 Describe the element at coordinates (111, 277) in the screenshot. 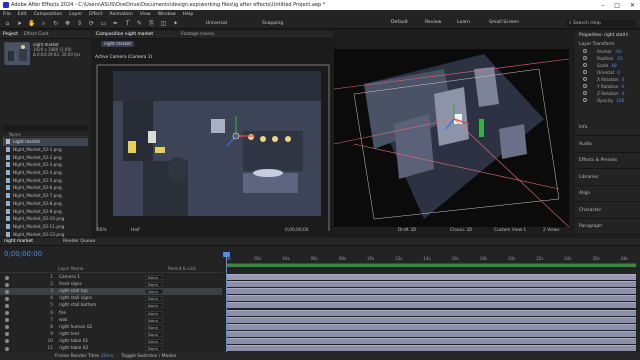

I see `timeline-layer-row: 1 Camera 1 None` at that location.